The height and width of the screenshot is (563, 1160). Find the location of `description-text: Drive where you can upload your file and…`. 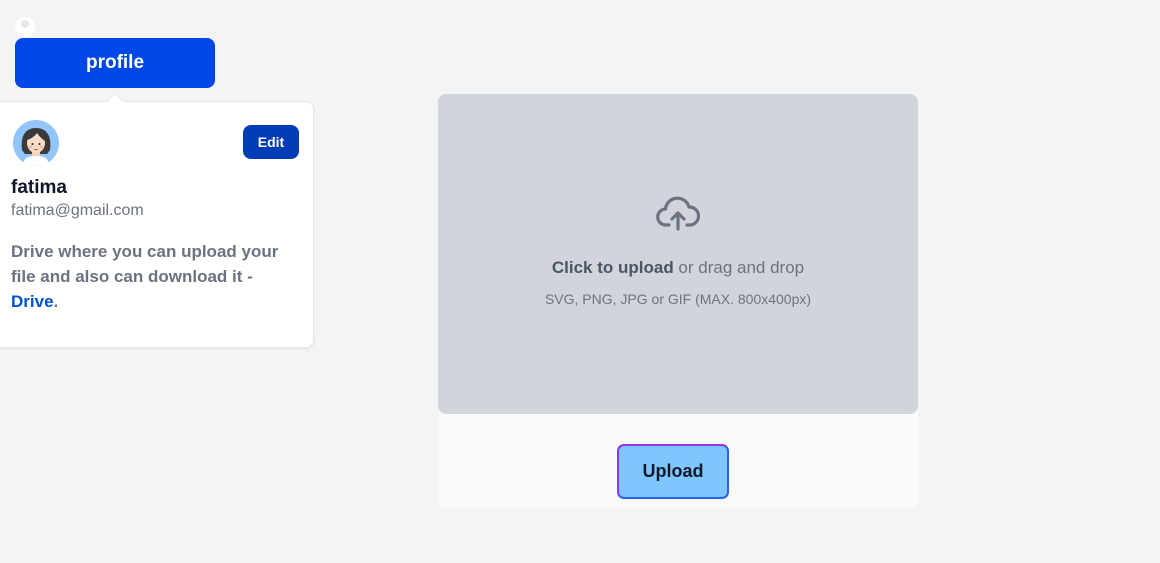

description-text: Drive where you can upload your file and… is located at coordinates (145, 264).